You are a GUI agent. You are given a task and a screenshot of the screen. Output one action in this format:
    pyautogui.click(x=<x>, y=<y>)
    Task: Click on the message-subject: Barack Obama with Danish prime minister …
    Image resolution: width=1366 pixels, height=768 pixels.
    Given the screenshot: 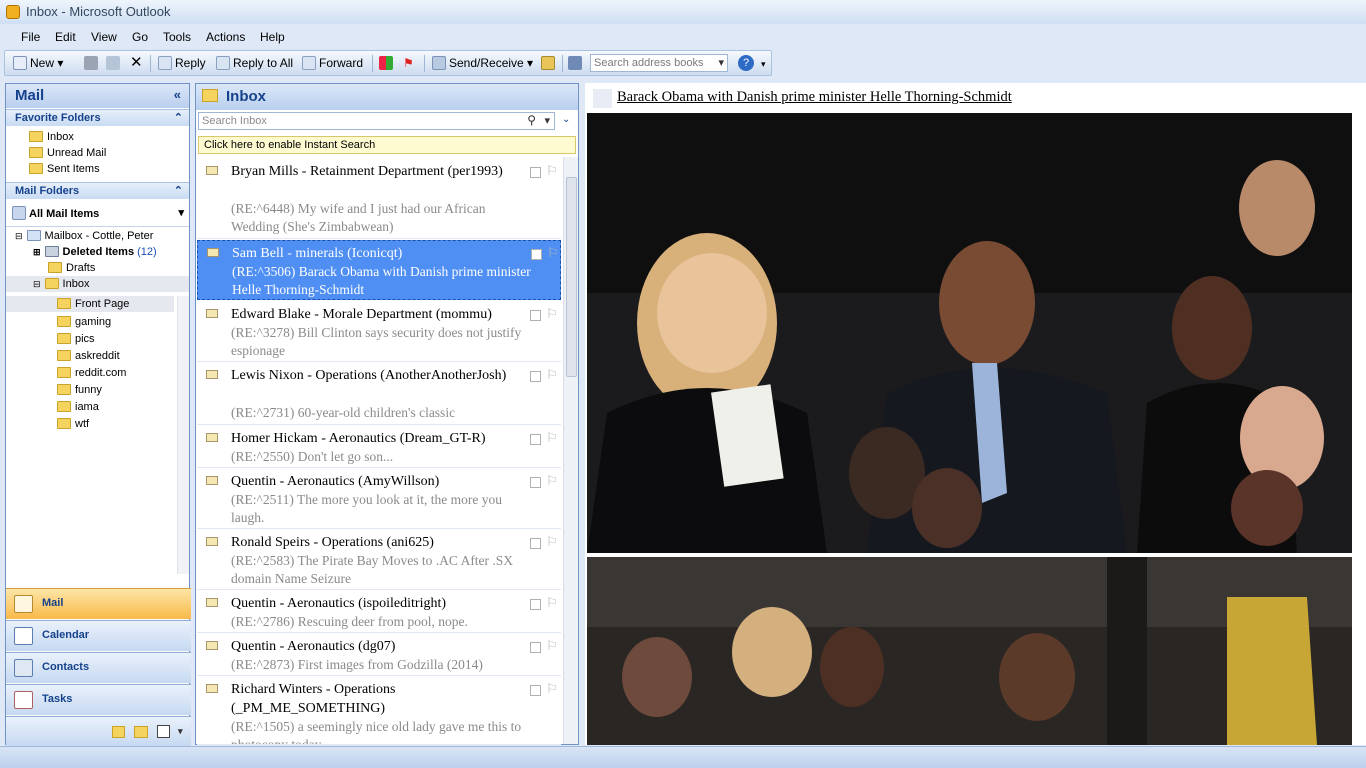 What is the action you would take?
    pyautogui.click(x=814, y=97)
    